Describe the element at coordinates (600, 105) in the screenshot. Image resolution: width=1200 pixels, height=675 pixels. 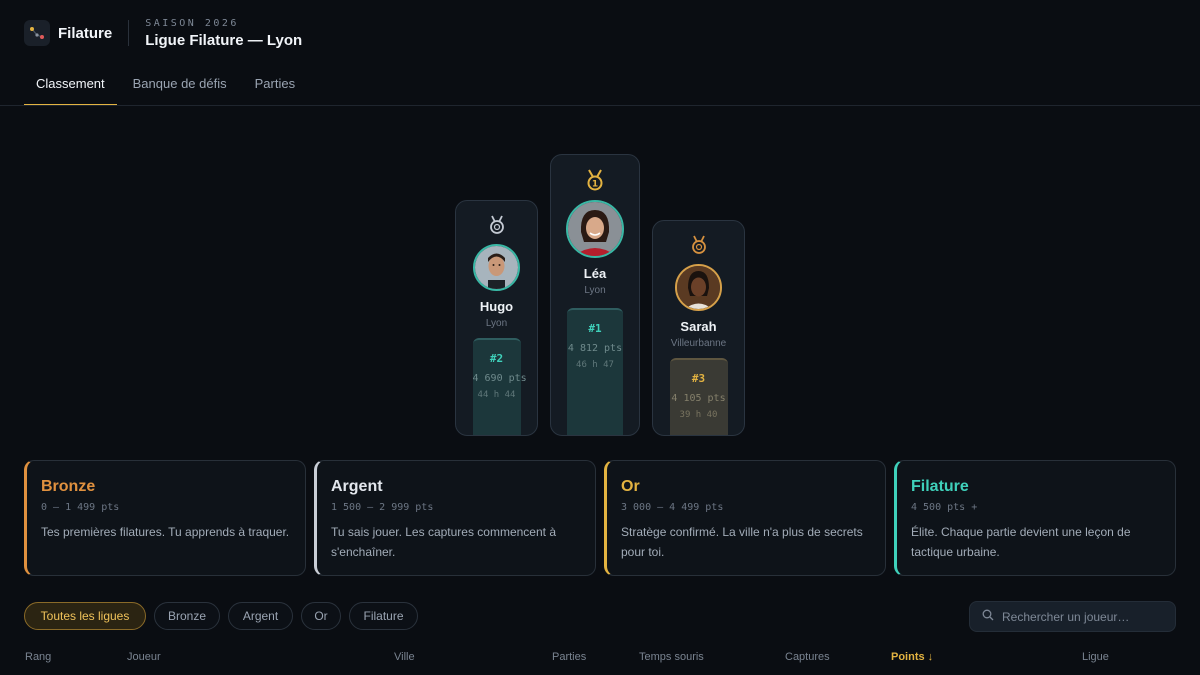
I see `tabs-divider` at that location.